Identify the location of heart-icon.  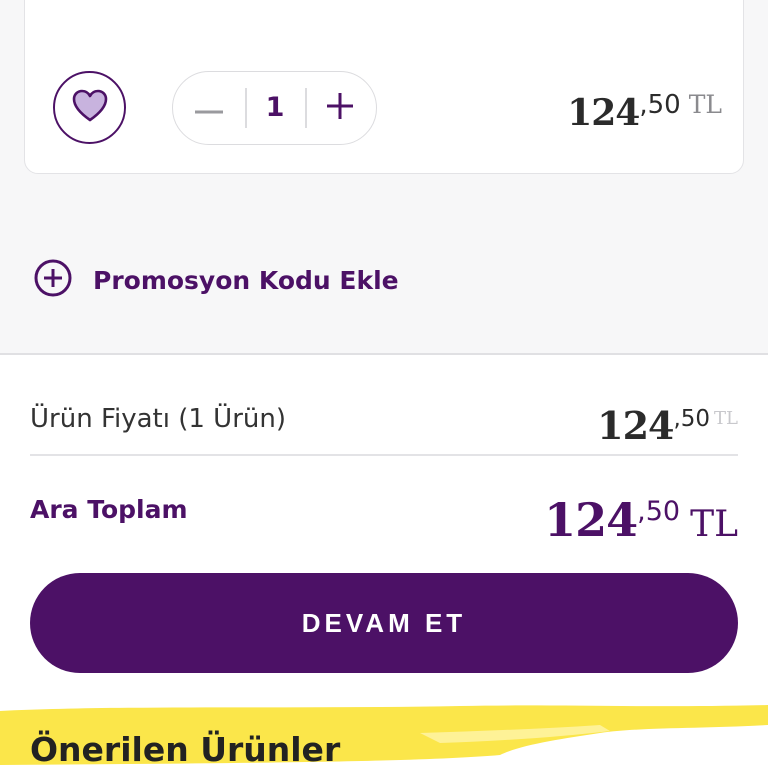
(90, 107).